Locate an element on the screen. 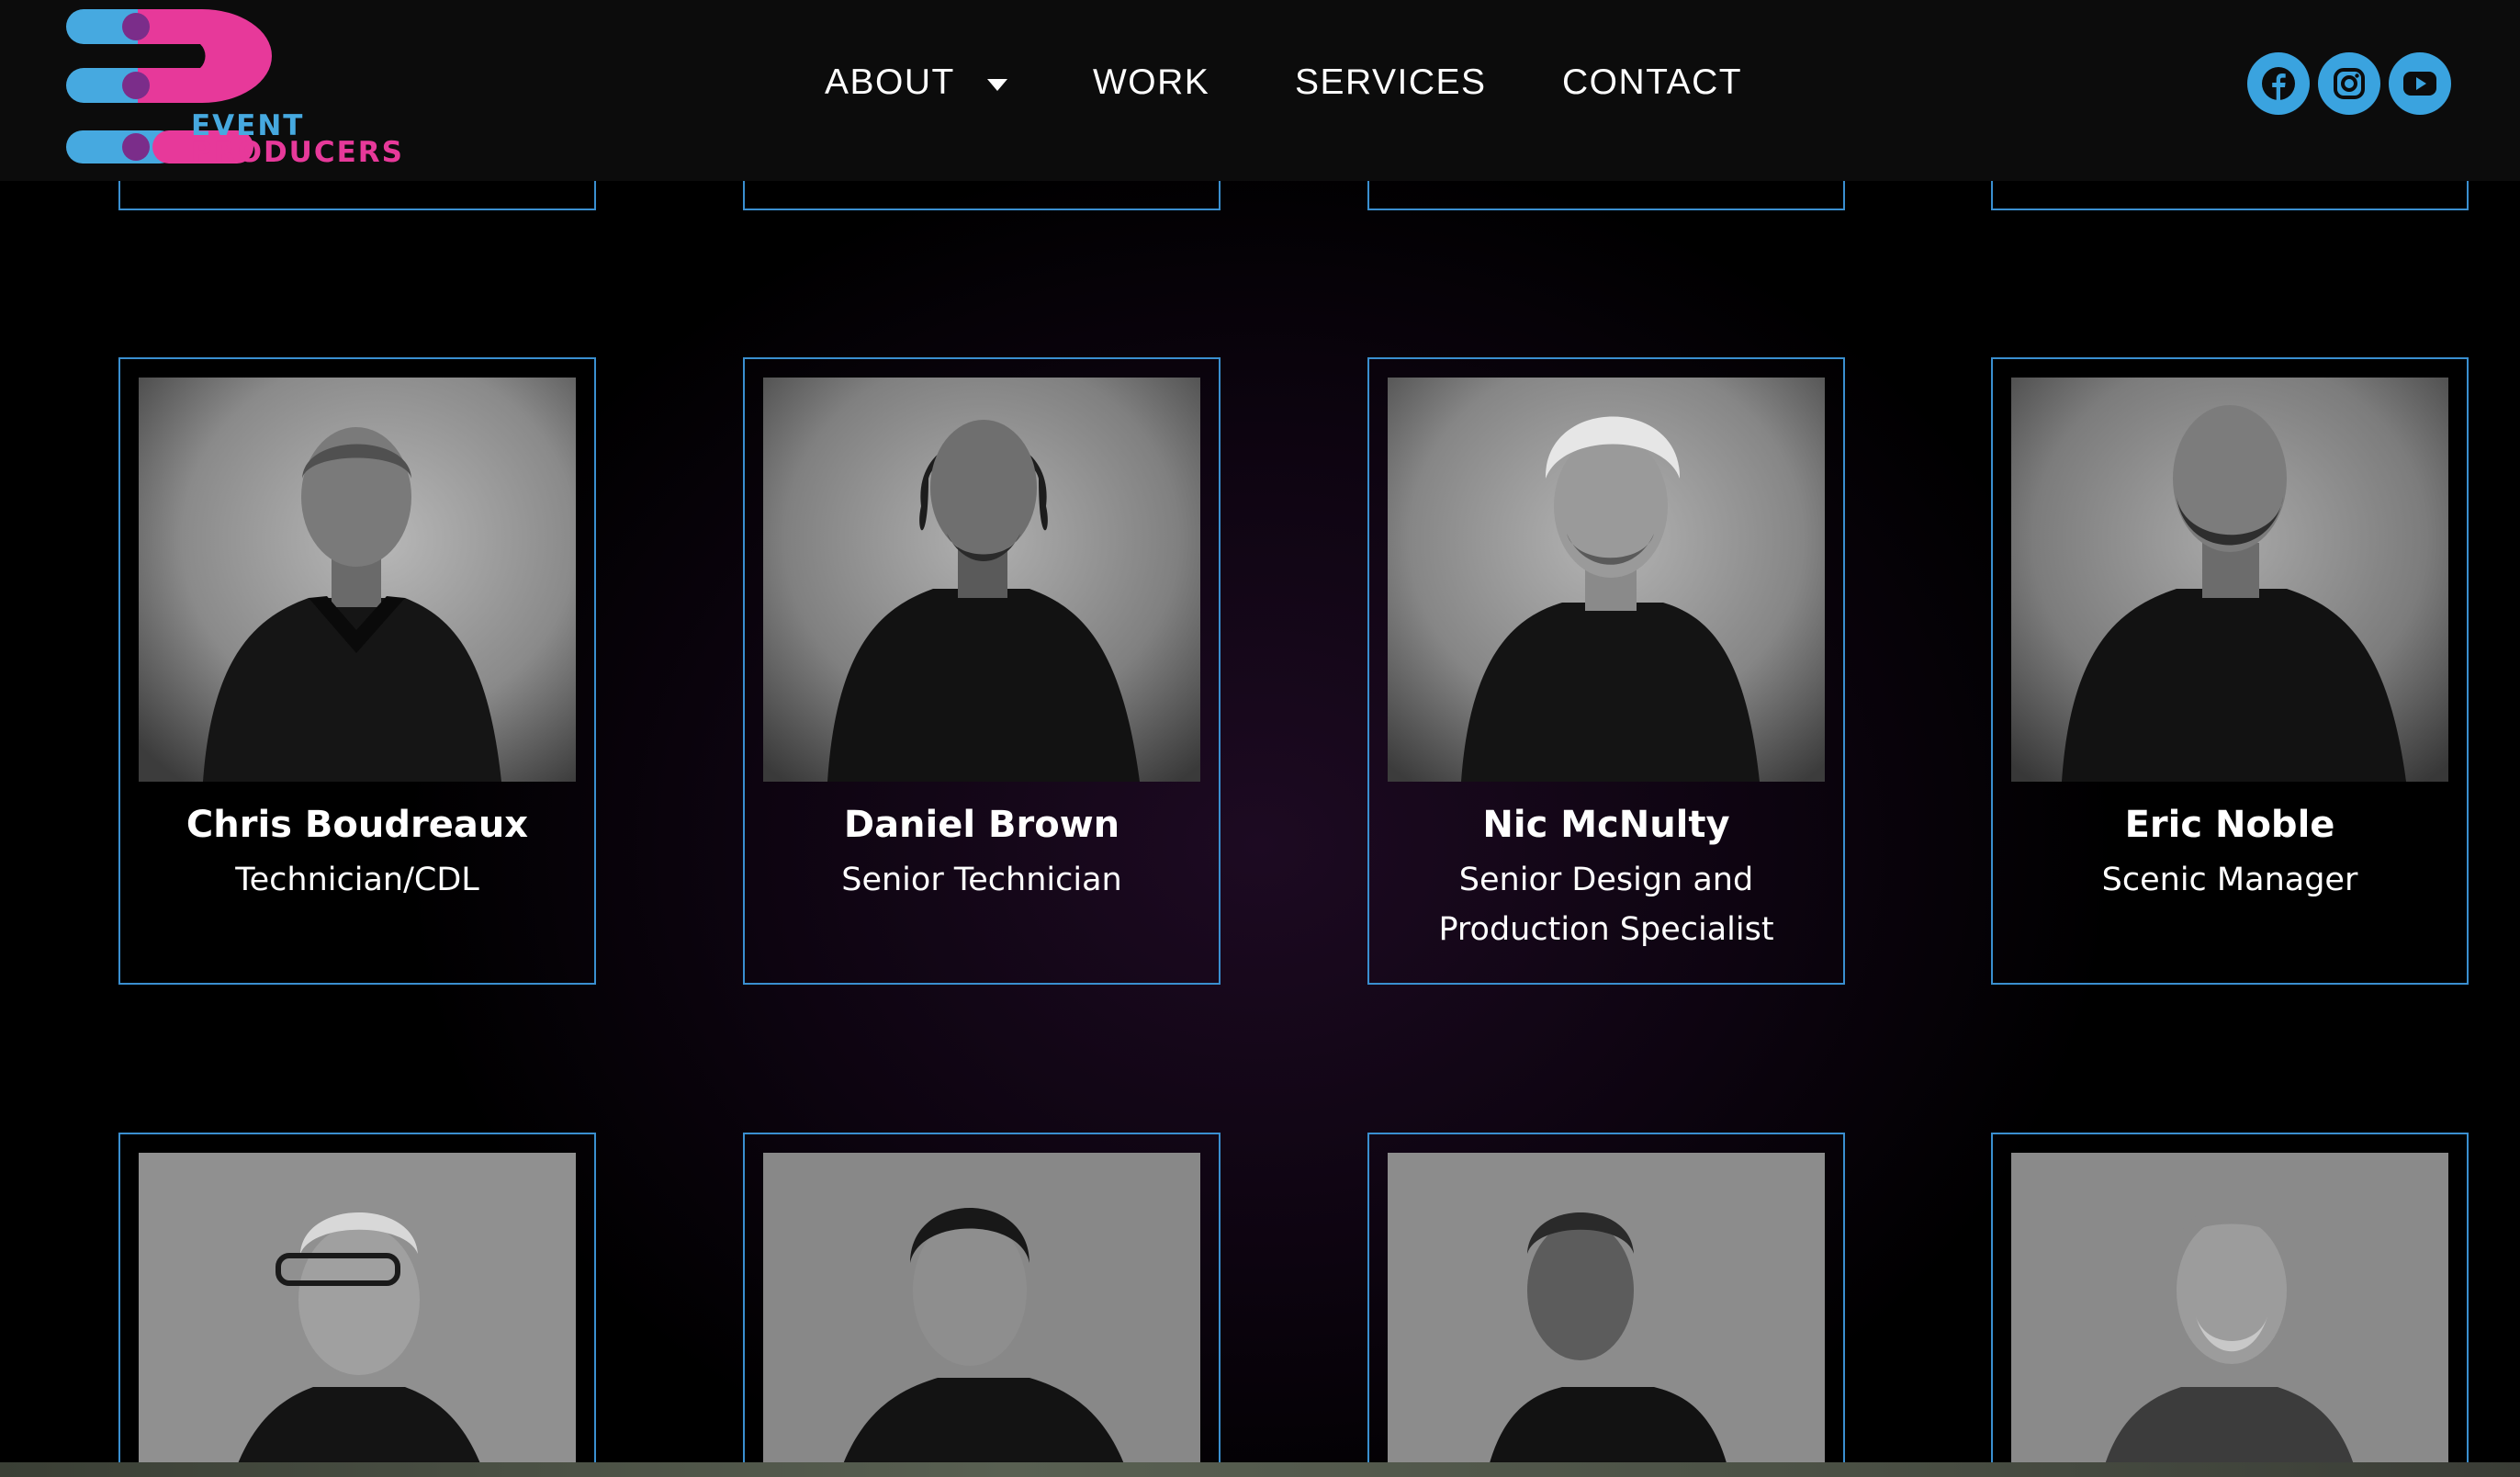  nav-contact: CONTACT is located at coordinates (1652, 83).